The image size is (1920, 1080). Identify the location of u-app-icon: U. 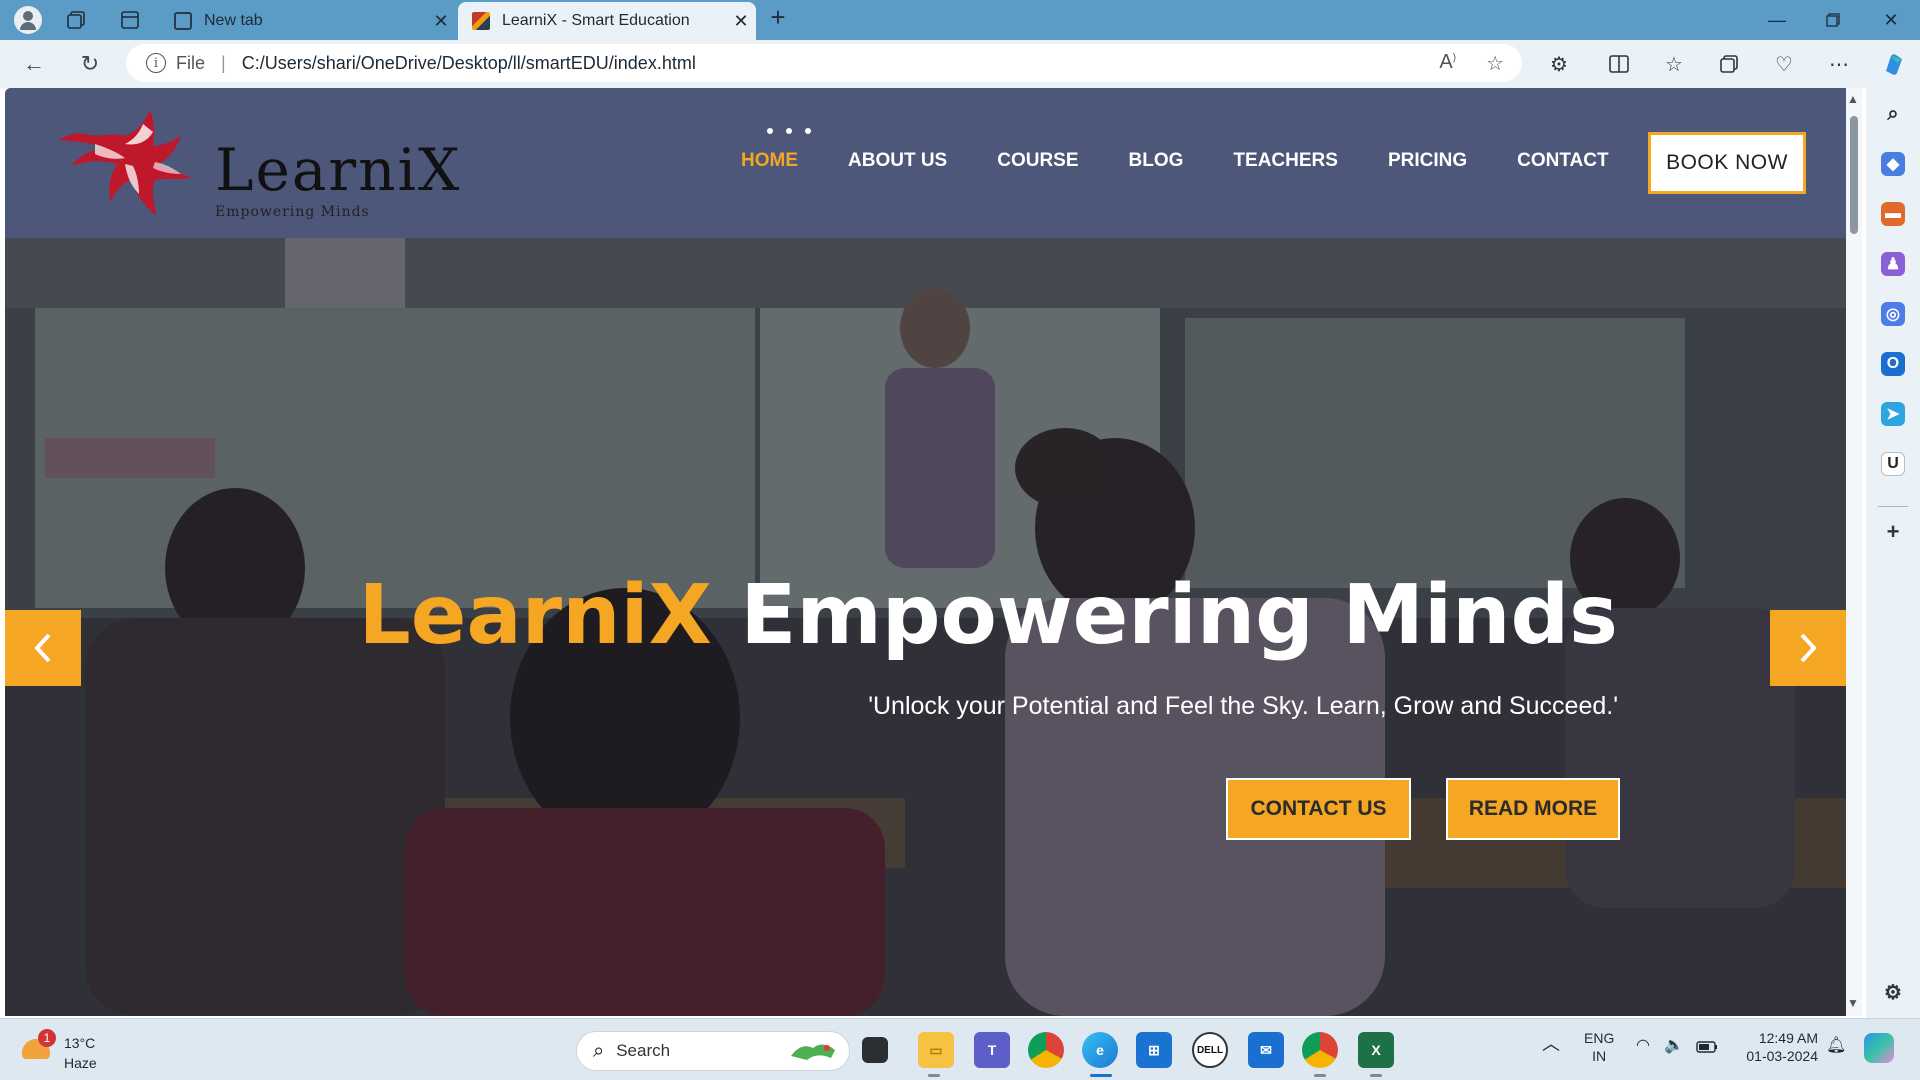
(1893, 464).